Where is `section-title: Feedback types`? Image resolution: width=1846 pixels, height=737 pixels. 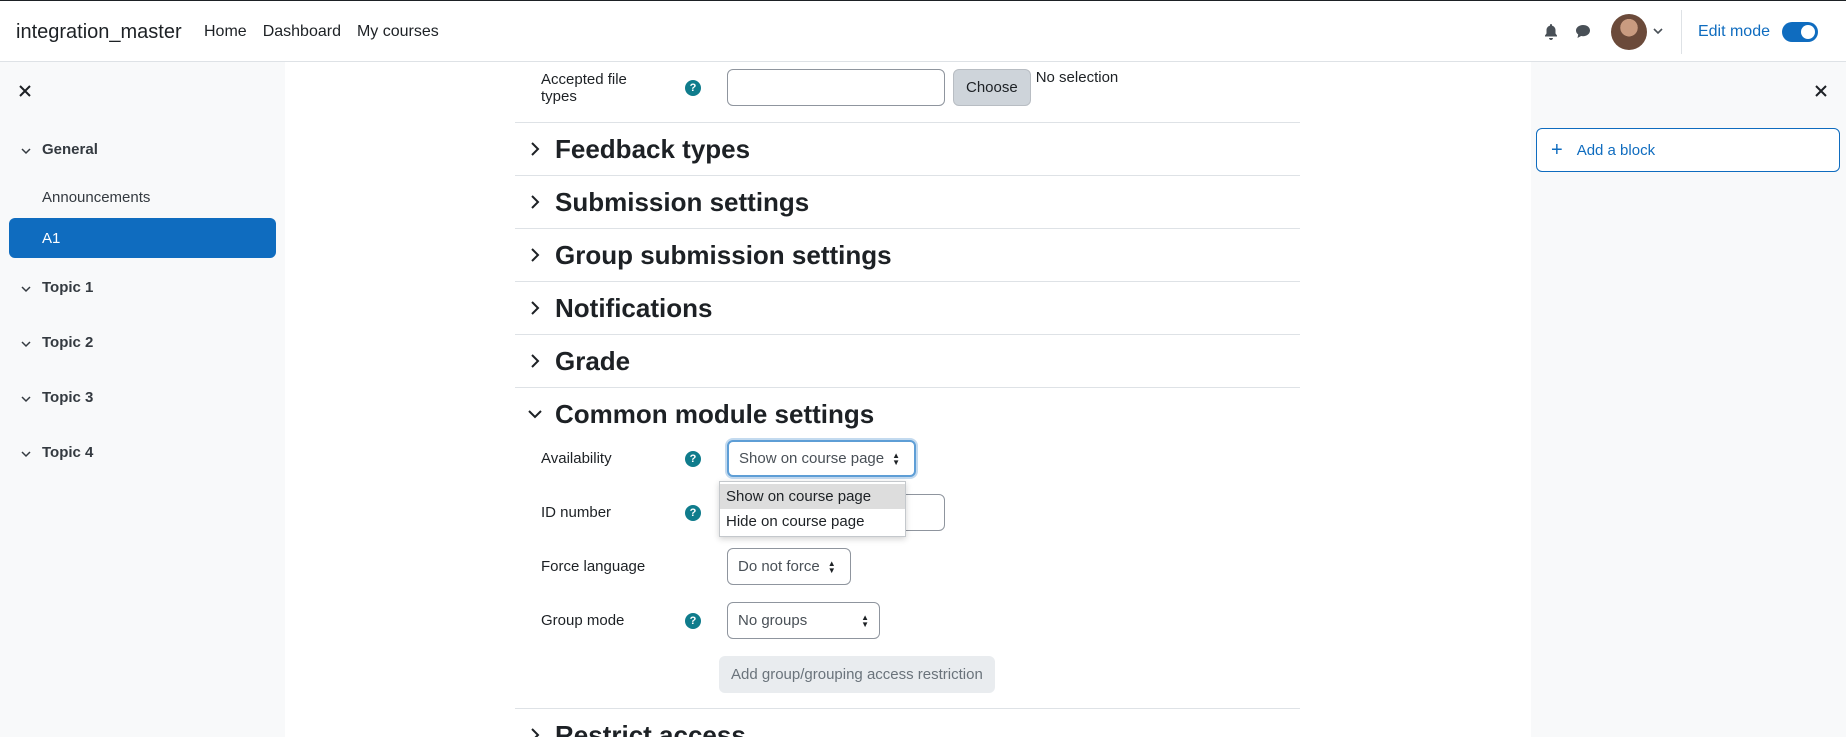
section-title: Feedback types is located at coordinates (652, 149).